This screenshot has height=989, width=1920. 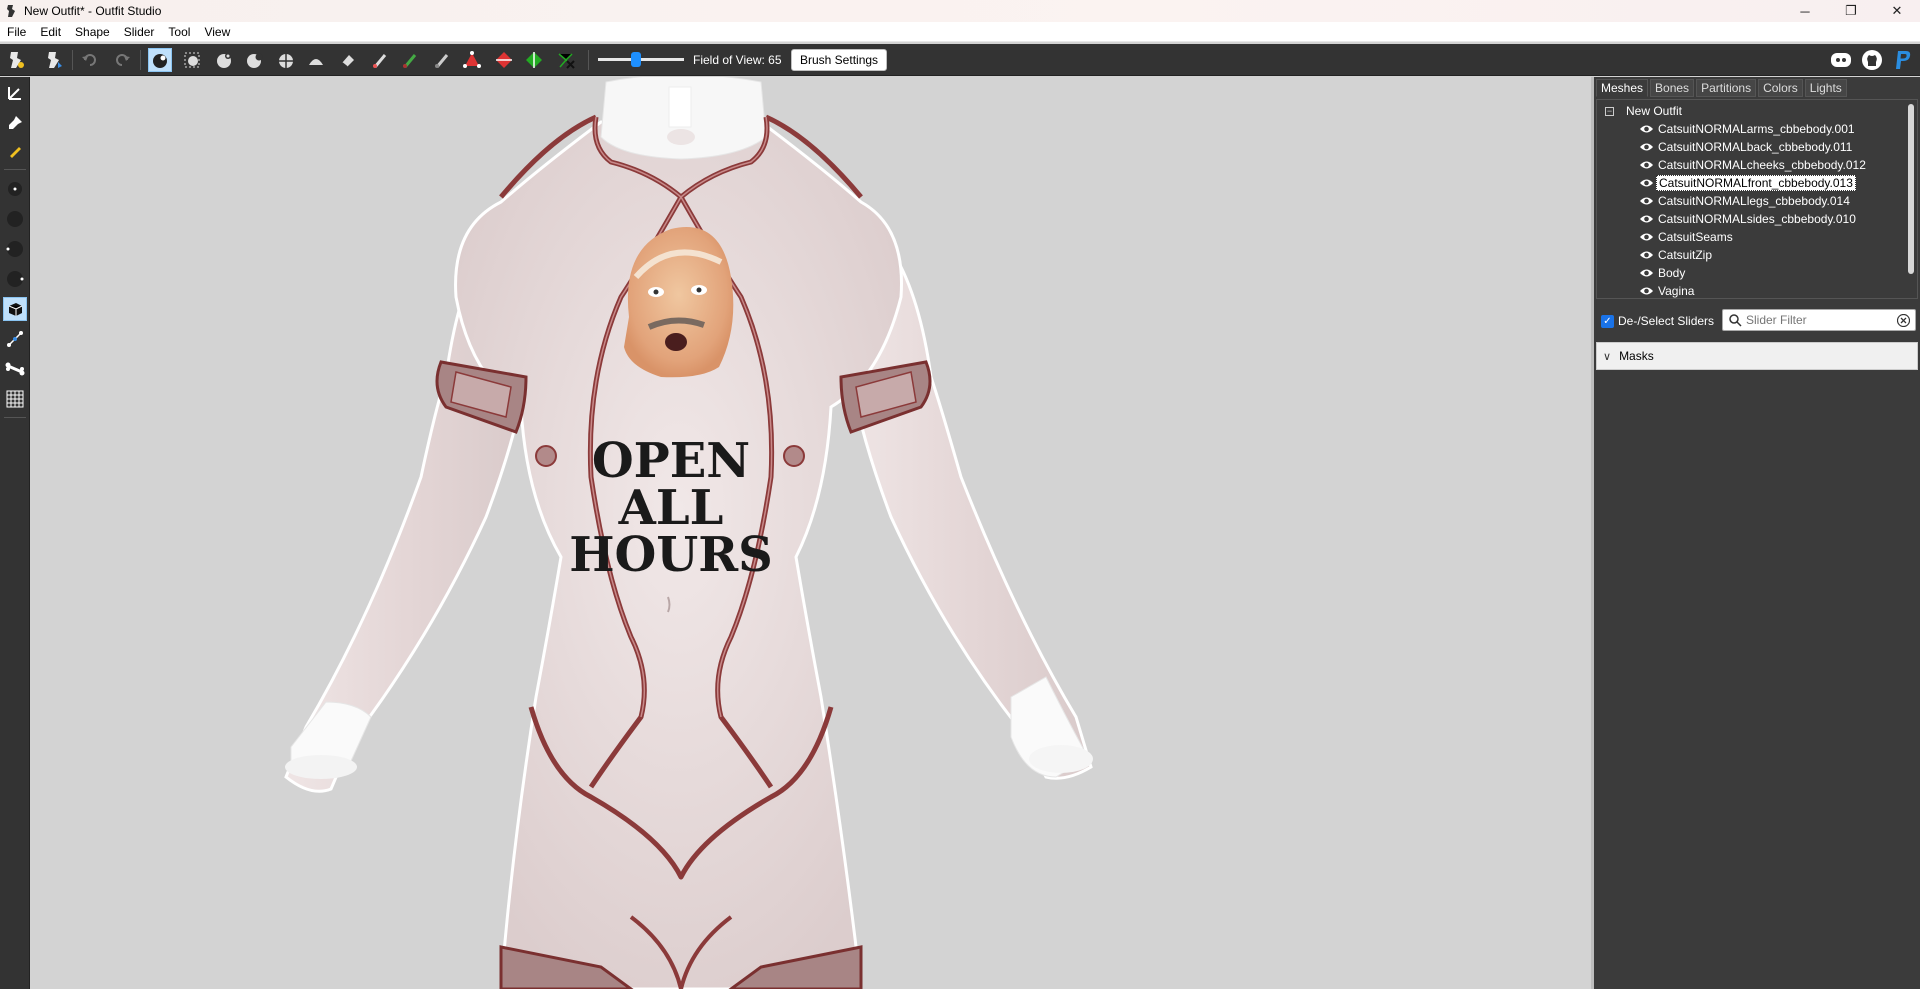 I want to click on pivot-tool-icon, so click(x=15, y=123).